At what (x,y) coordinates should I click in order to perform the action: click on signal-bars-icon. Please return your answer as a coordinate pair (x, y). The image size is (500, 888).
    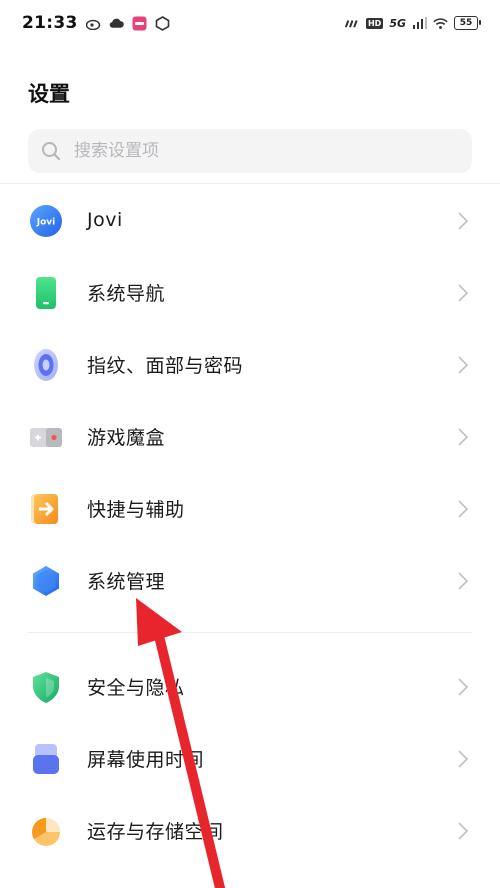
    Looking at the image, I should click on (419, 23).